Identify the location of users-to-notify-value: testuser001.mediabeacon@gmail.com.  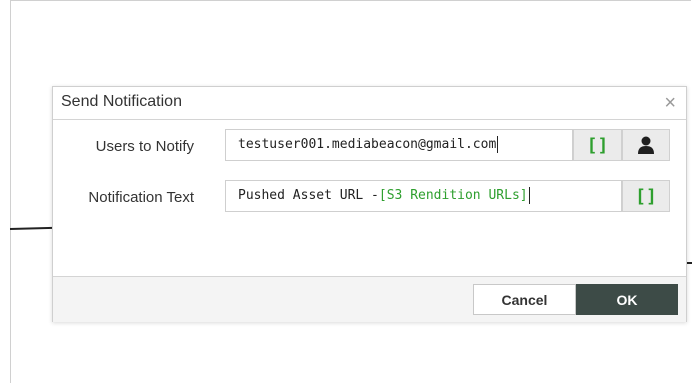
(367, 144).